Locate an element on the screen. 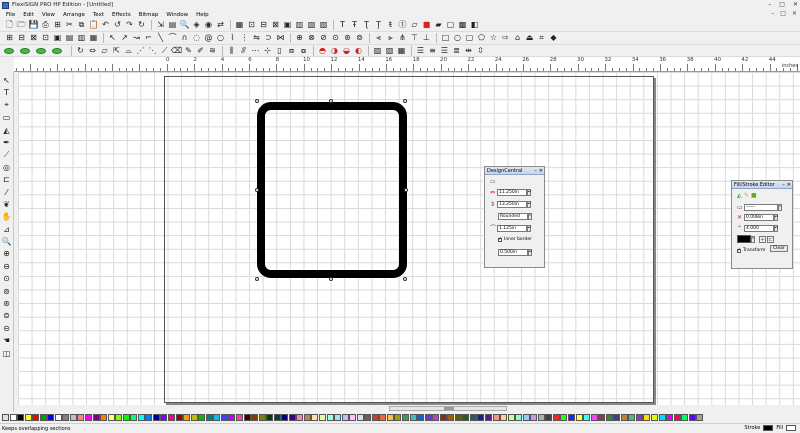 The width and height of the screenshot is (800, 433). justify-right-icon: ☰ is located at coordinates (444, 50).